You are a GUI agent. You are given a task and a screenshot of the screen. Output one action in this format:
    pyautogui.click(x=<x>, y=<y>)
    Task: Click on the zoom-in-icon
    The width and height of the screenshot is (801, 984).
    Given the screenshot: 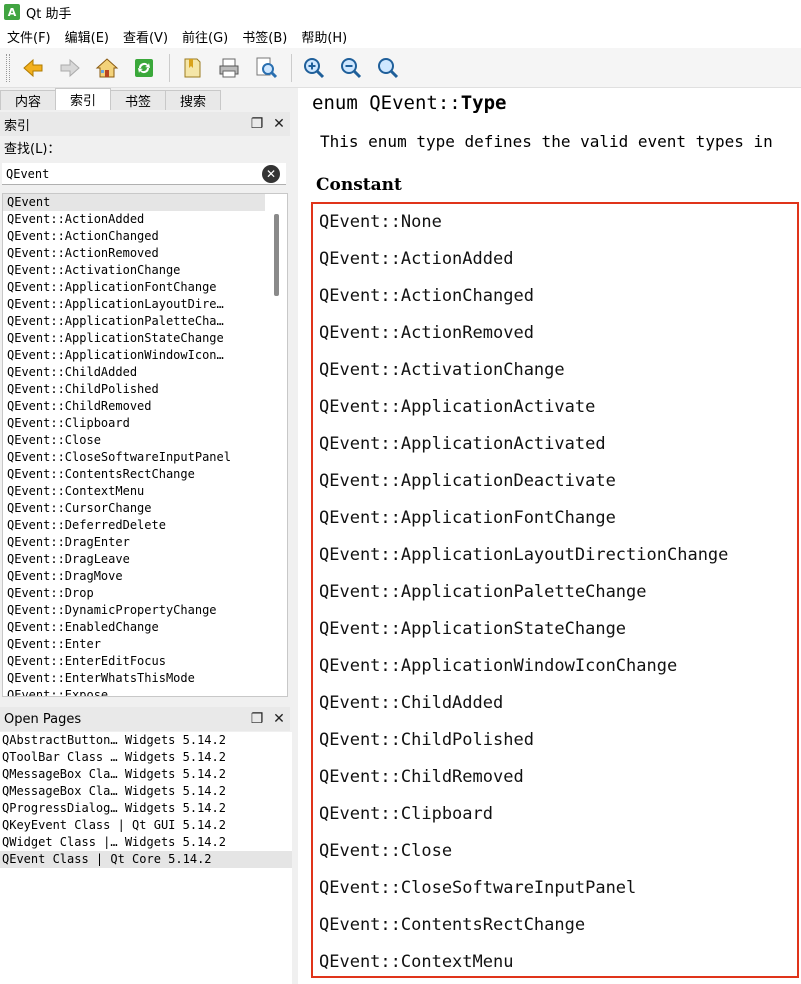 What is the action you would take?
    pyautogui.click(x=314, y=67)
    